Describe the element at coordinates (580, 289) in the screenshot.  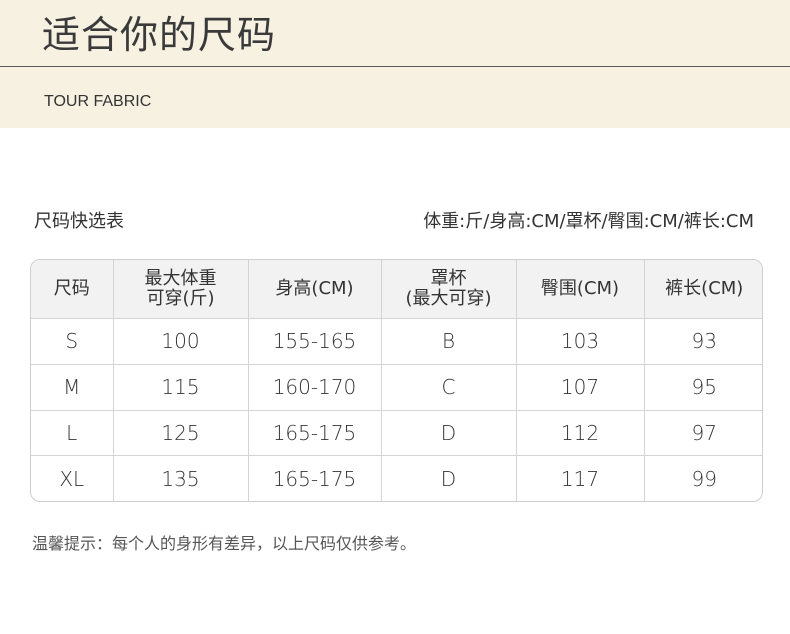
I see `header-cell-hip: 臀围(CM)` at that location.